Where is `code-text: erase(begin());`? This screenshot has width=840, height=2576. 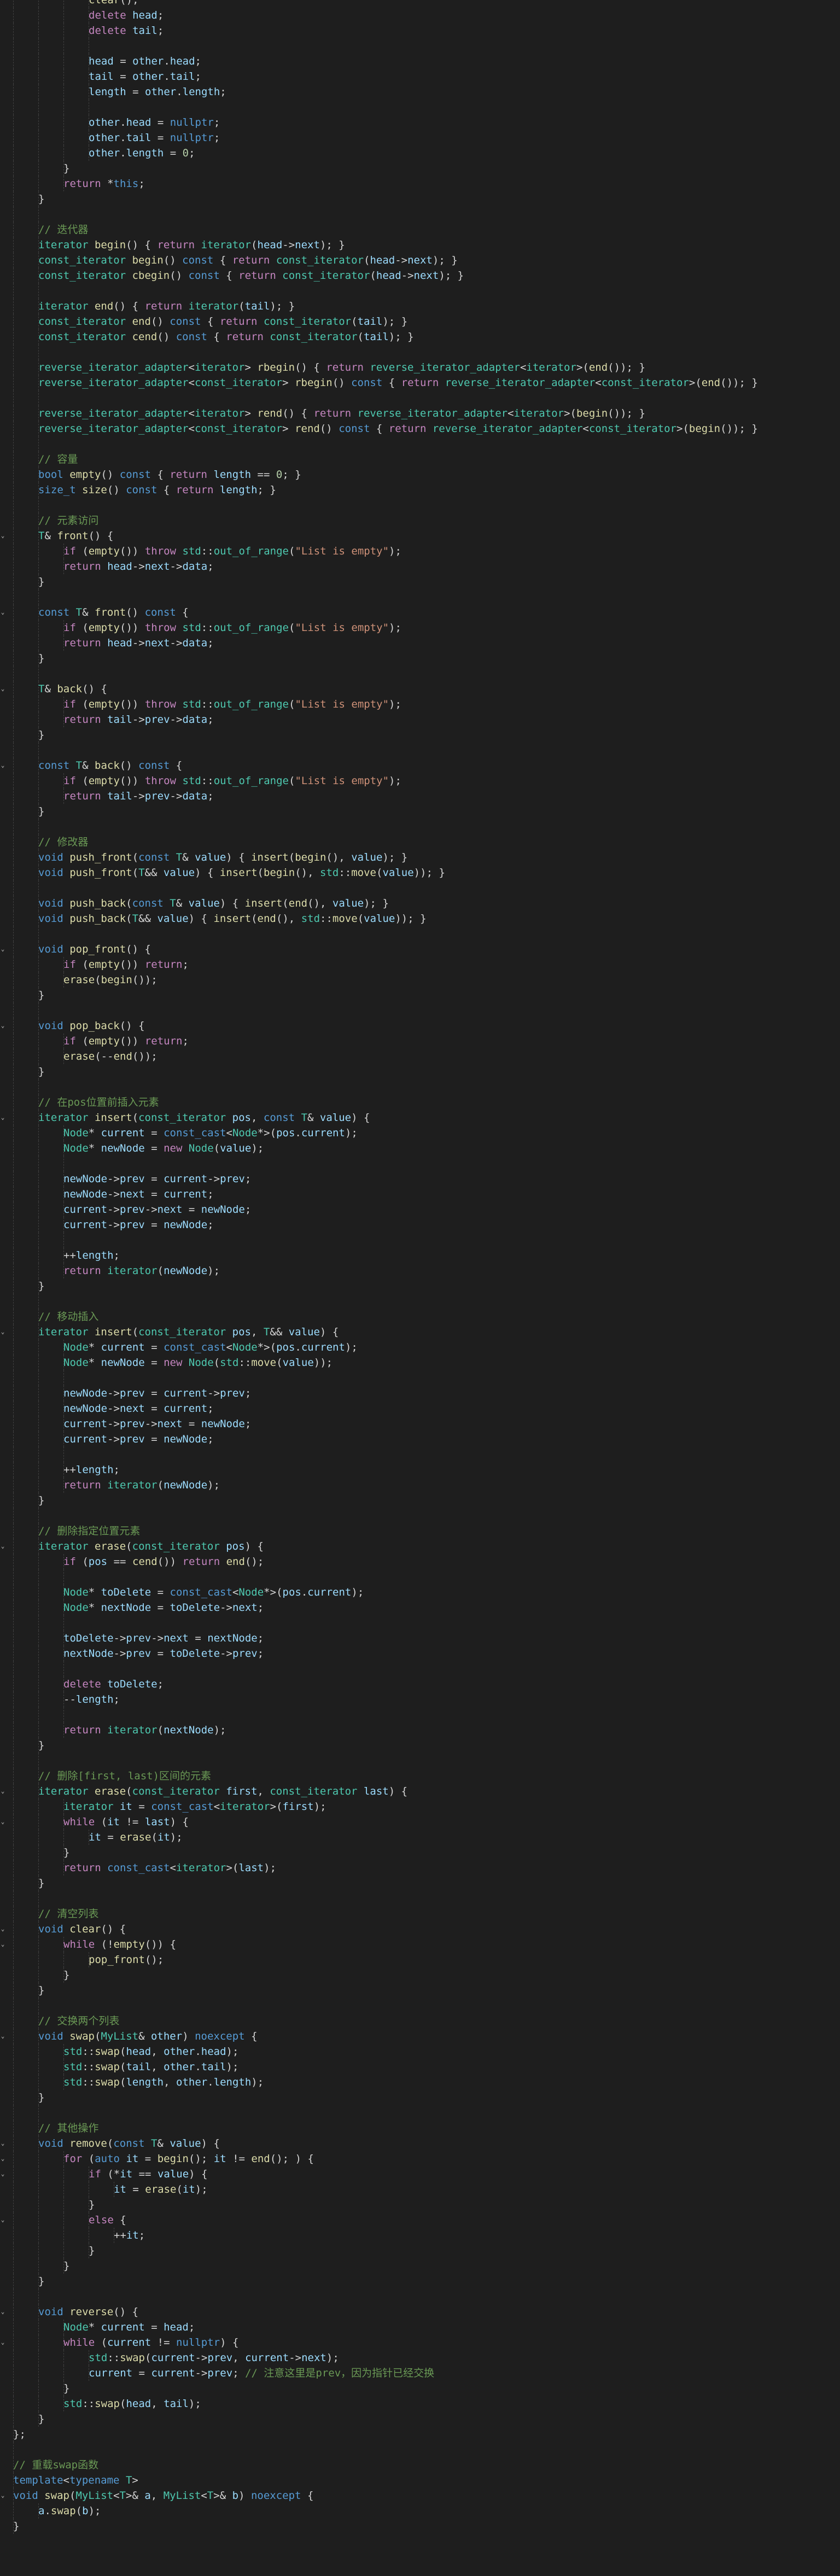 code-text: erase(begin()); is located at coordinates (110, 980).